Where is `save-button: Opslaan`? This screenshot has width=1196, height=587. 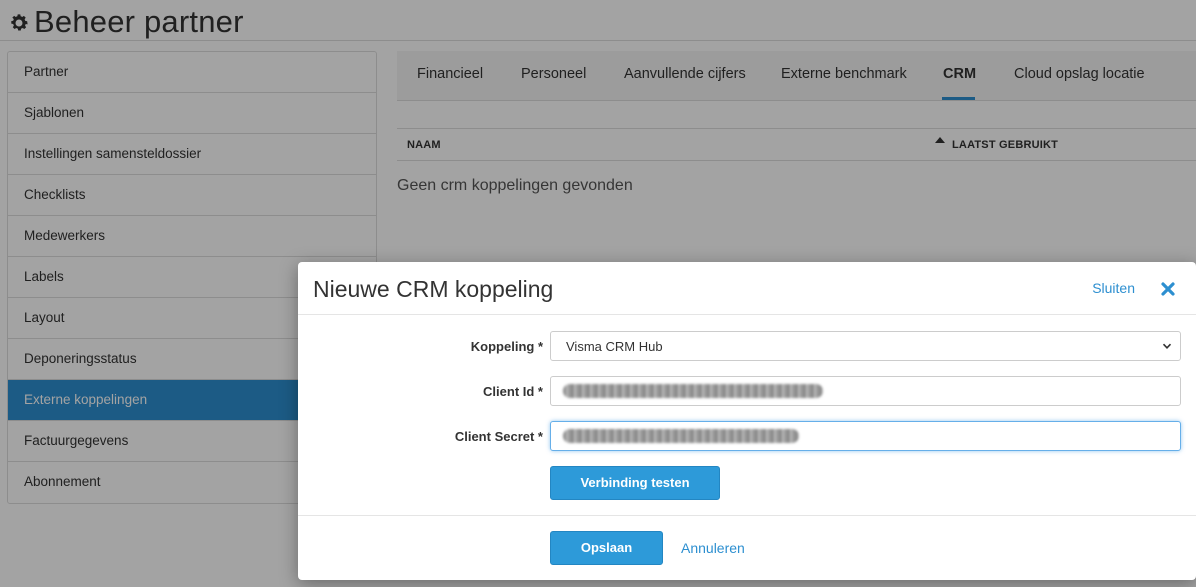 save-button: Opslaan is located at coordinates (606, 548).